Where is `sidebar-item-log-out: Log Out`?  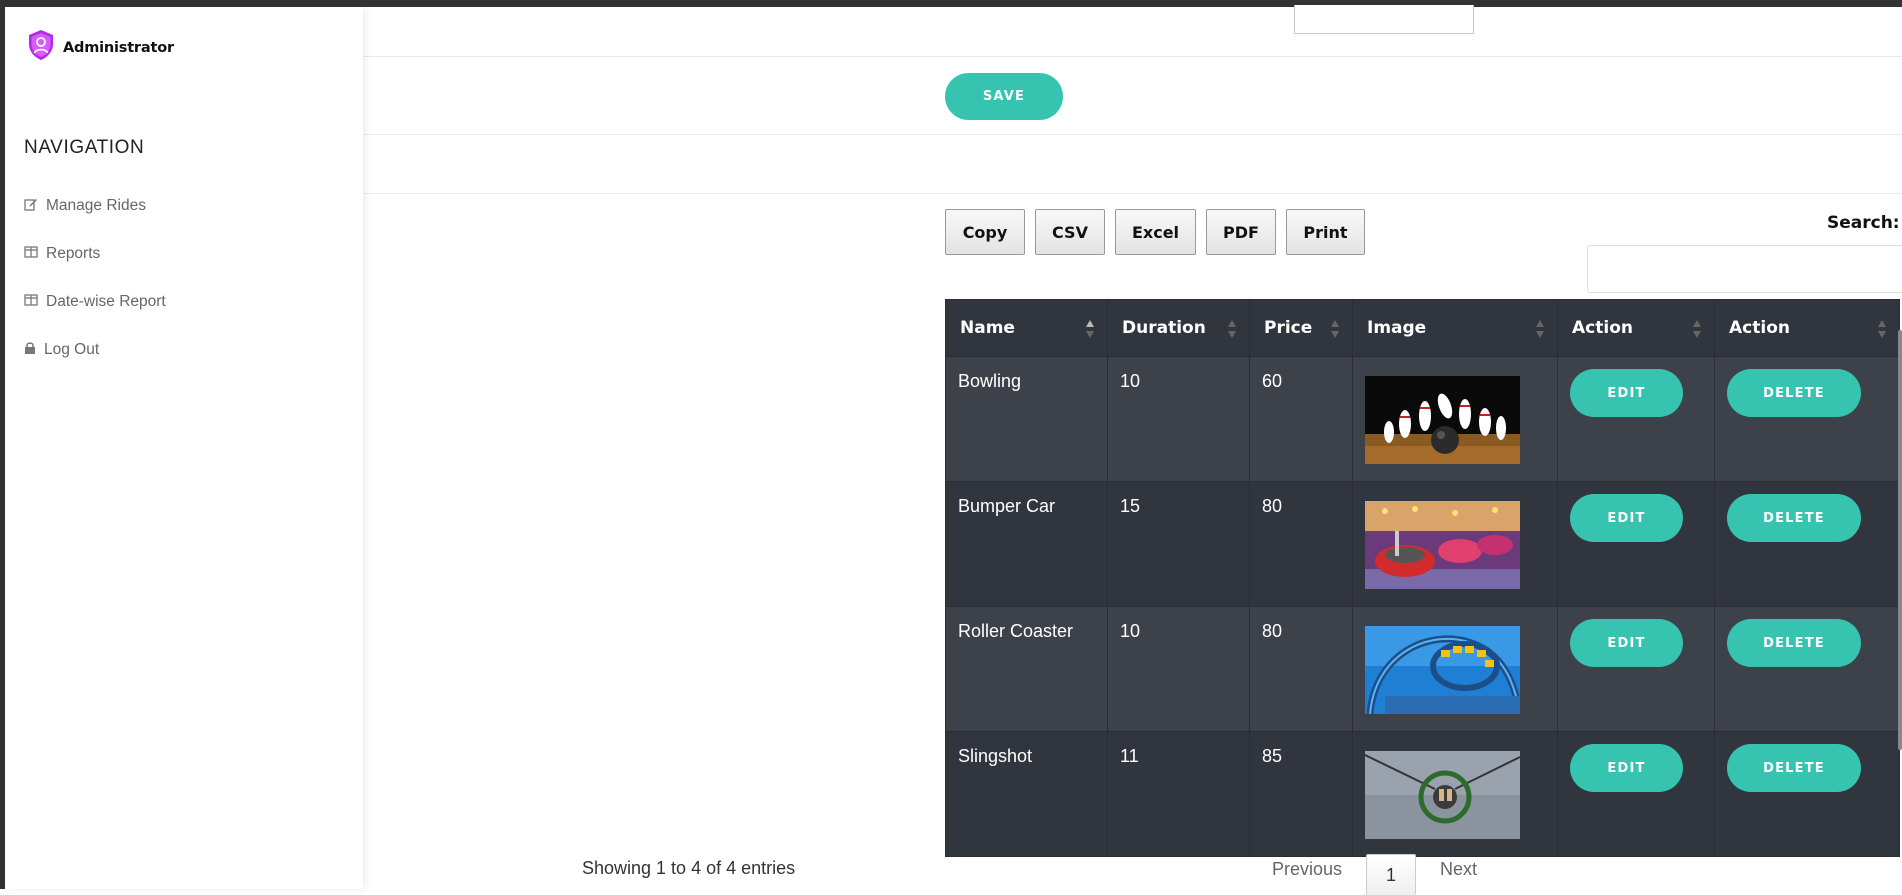 sidebar-item-log-out: Log Out is located at coordinates (95, 350).